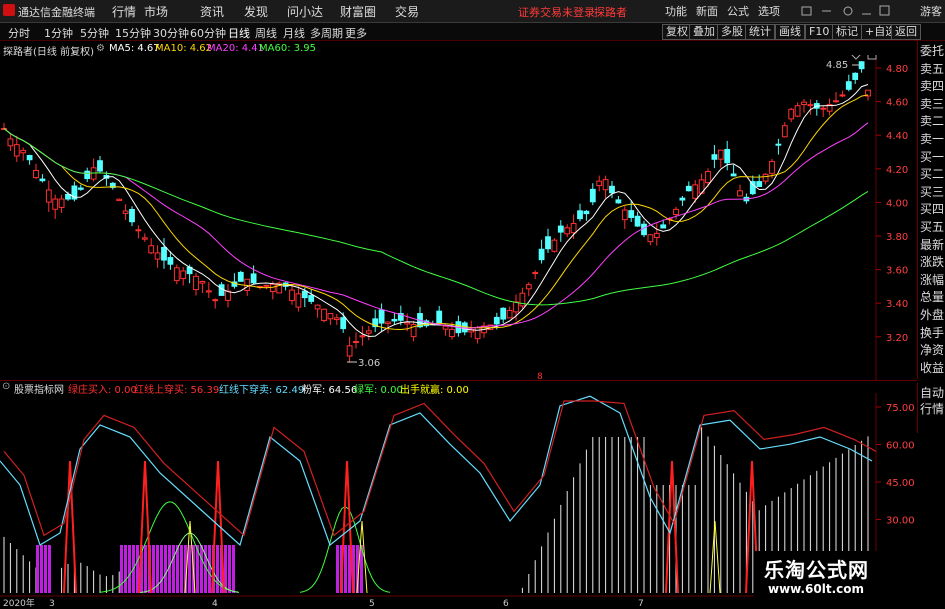 This screenshot has width=945, height=609. What do you see at coordinates (790, 32) in the screenshot?
I see `btn-draw: 画线` at bounding box center [790, 32].